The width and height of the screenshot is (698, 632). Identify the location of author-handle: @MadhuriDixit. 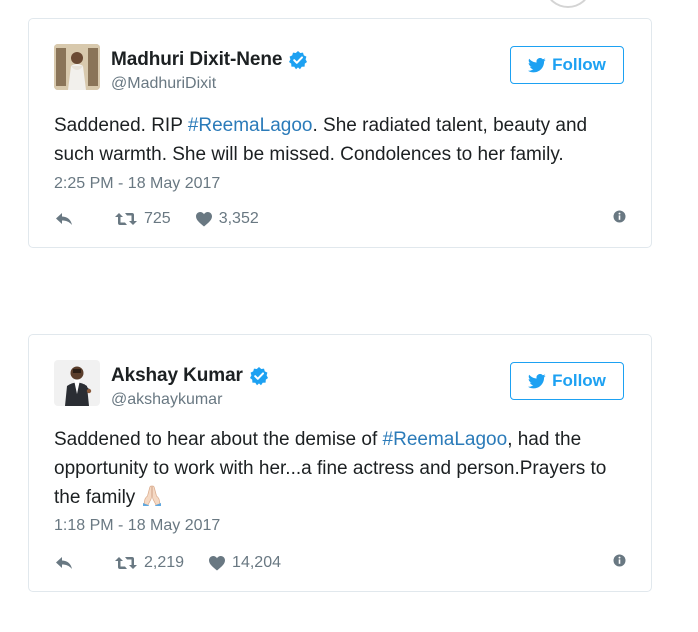
(163, 84).